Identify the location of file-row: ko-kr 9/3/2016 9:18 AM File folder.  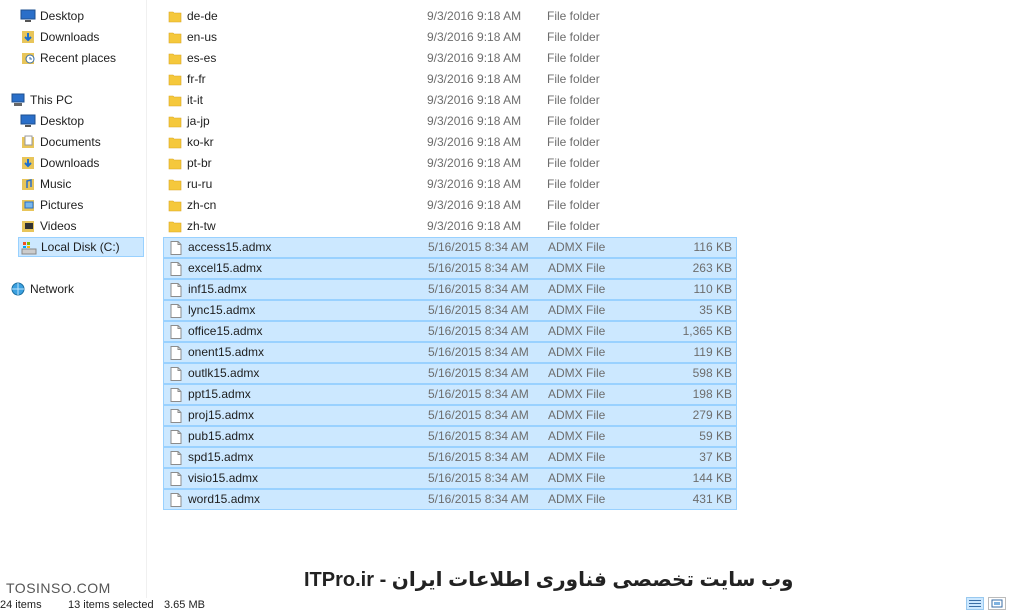
(450, 142).